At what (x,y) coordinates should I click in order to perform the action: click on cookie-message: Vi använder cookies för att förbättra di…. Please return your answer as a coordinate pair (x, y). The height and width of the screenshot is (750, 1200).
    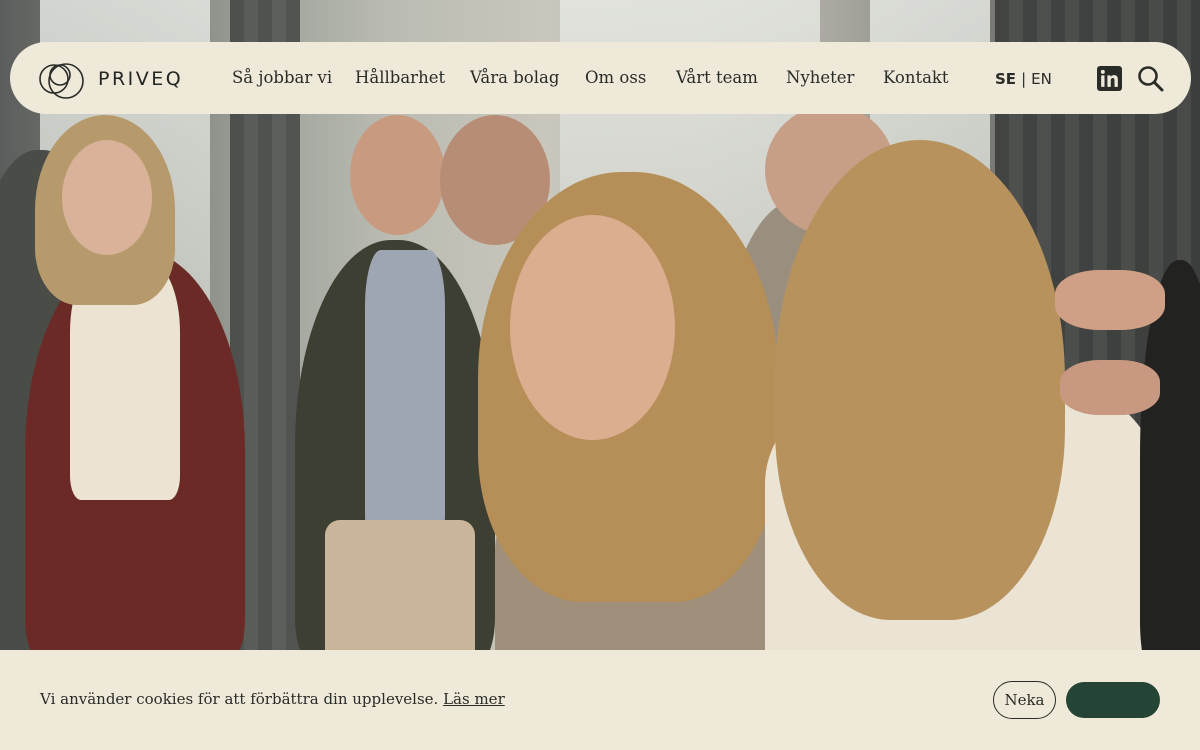
    Looking at the image, I should click on (239, 699).